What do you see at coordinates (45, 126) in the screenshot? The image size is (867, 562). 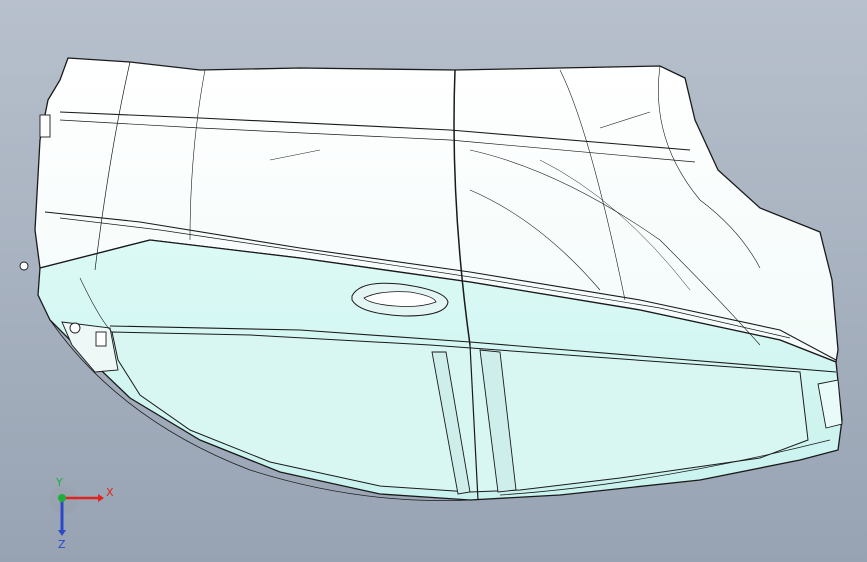 I see `mount-tab-upper` at bounding box center [45, 126].